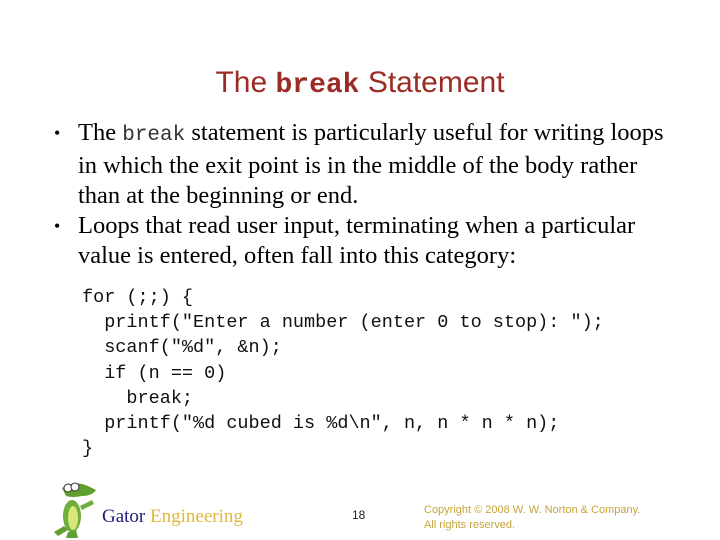  Describe the element at coordinates (359, 515) in the screenshot. I see `page-number: 18` at that location.